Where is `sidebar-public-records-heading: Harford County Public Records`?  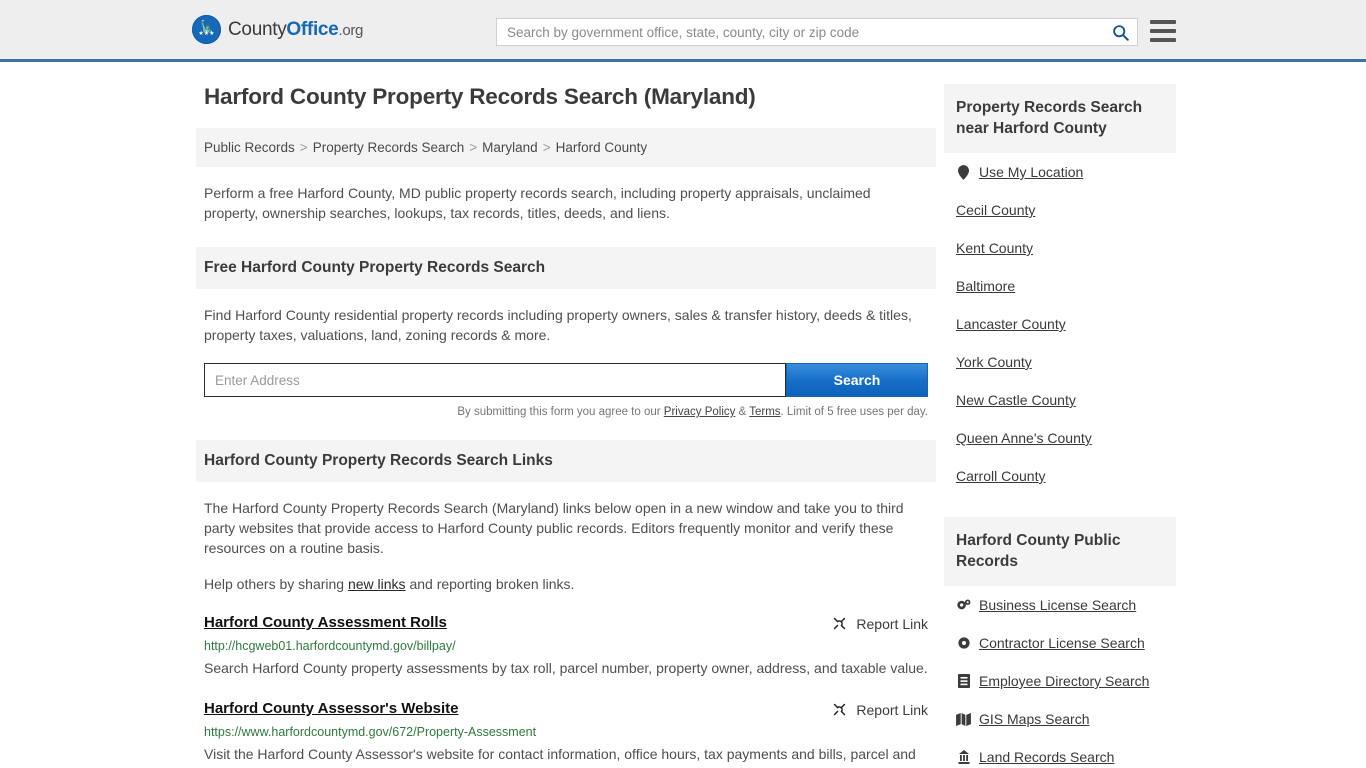
sidebar-public-records-heading: Harford County Public Records is located at coordinates (1060, 551).